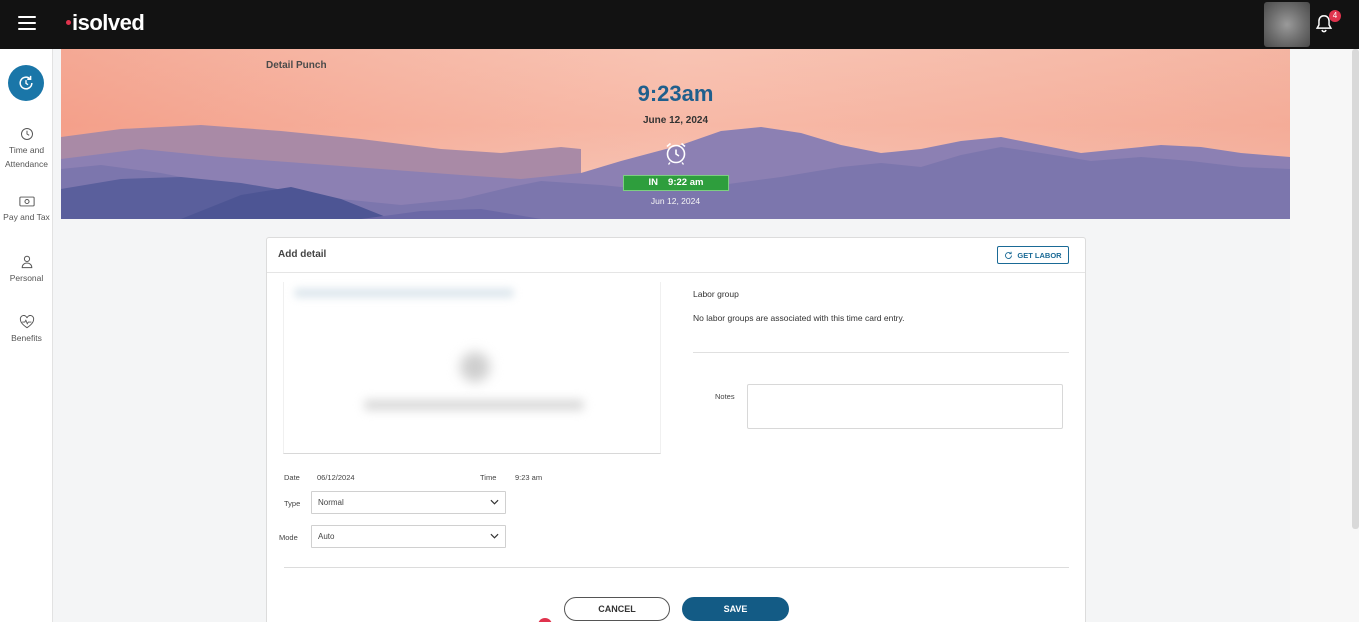 The width and height of the screenshot is (1359, 622). What do you see at coordinates (1324, 335) in the screenshot?
I see `page-gutter` at bounding box center [1324, 335].